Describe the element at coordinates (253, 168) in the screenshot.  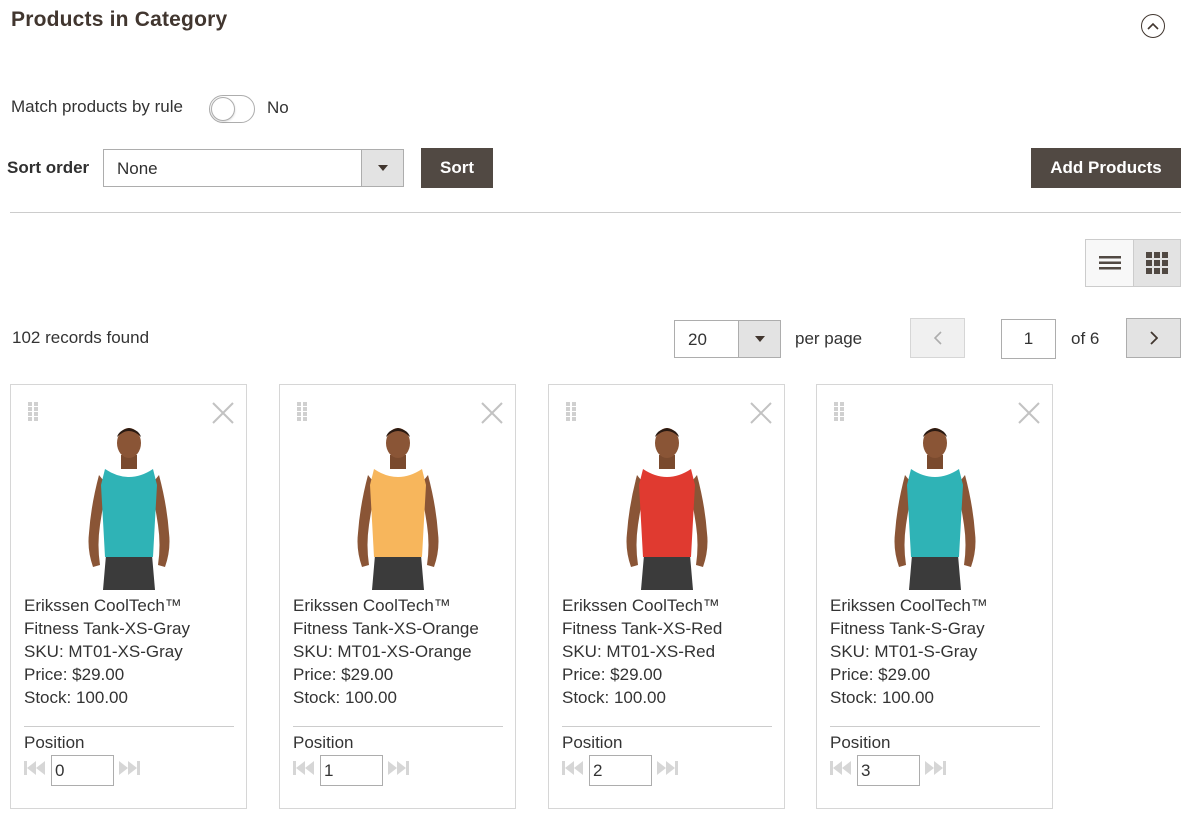
I see `sort-order-select: None` at that location.